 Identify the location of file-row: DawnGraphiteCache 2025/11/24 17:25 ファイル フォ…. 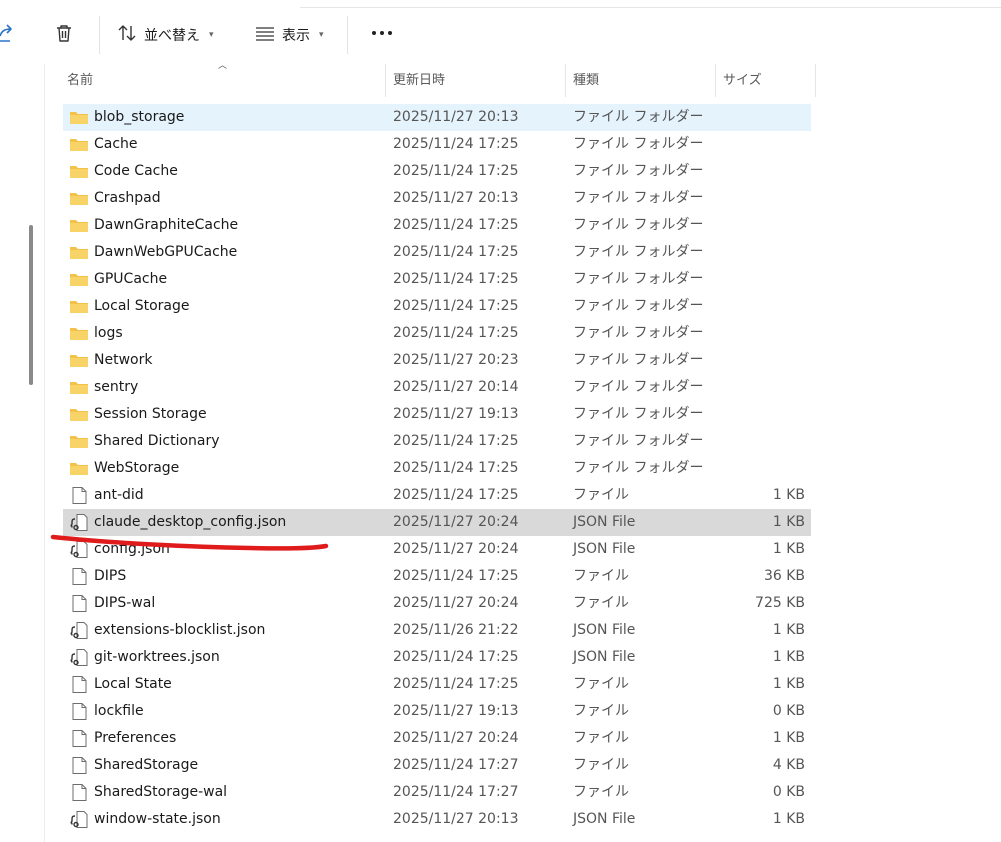
(437, 225).